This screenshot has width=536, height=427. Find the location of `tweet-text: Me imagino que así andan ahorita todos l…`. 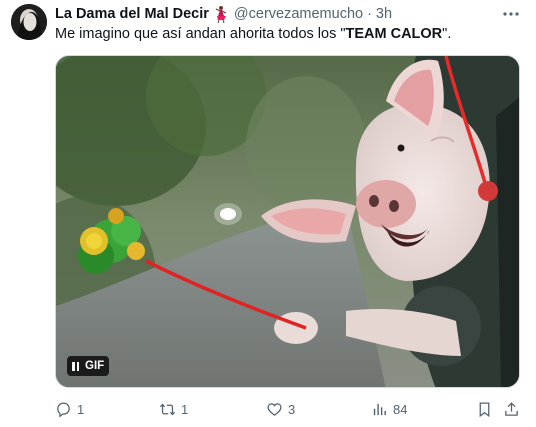

tweet-text: Me imagino que así andan ahorita todos l… is located at coordinates (253, 34).